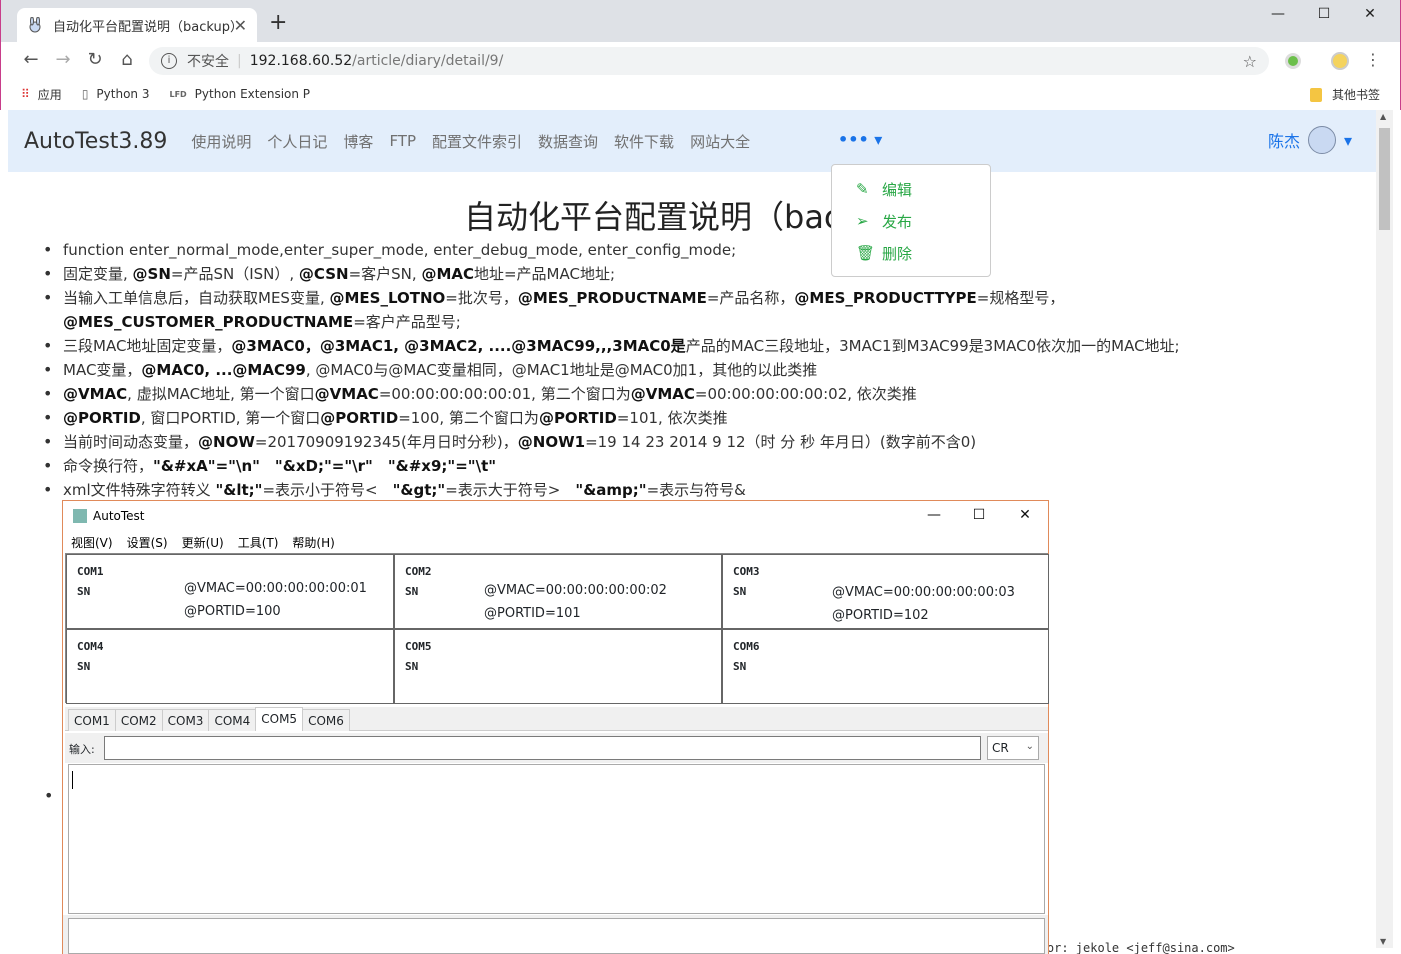 The image size is (1401, 954). What do you see at coordinates (90, 646) in the screenshot?
I see `port-name: COM4` at bounding box center [90, 646].